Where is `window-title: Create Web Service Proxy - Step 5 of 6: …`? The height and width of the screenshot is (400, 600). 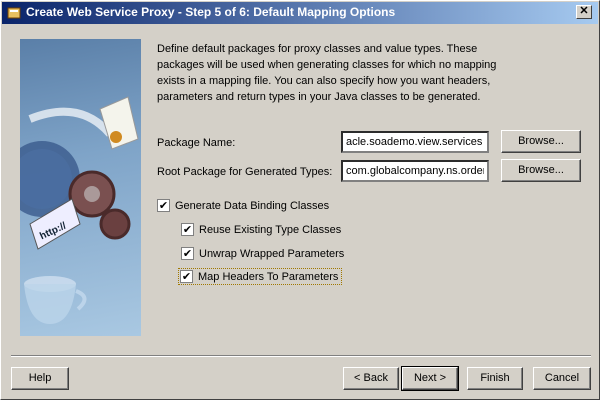
window-title: Create Web Service Proxy - Step 5 of 6: … is located at coordinates (211, 12).